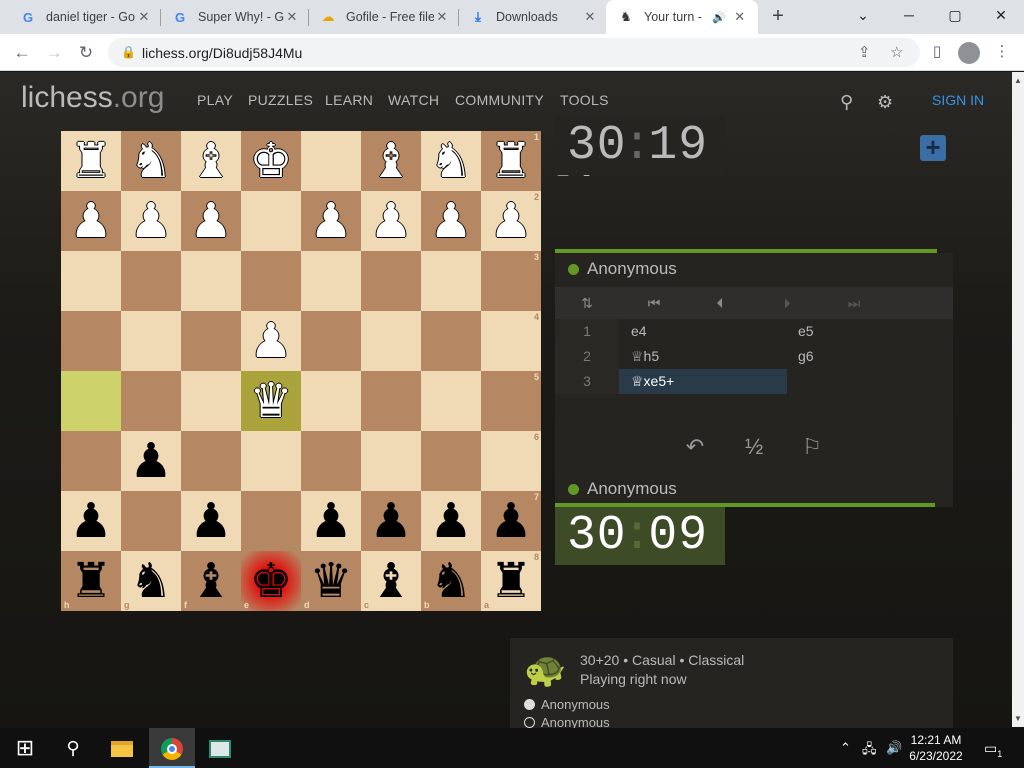 This screenshot has height=768, width=1024. Describe the element at coordinates (896, 52) in the screenshot. I see `star-icon: ☆` at that location.